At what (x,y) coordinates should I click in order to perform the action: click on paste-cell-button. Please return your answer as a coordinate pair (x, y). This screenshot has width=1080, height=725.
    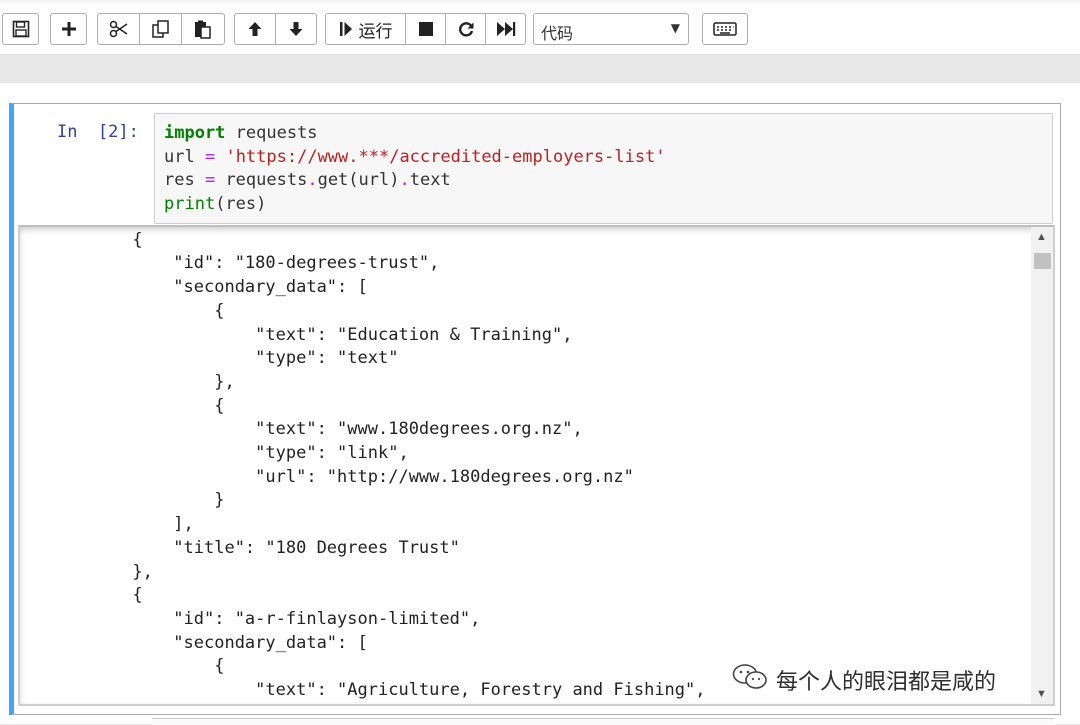
    Looking at the image, I should click on (203, 29).